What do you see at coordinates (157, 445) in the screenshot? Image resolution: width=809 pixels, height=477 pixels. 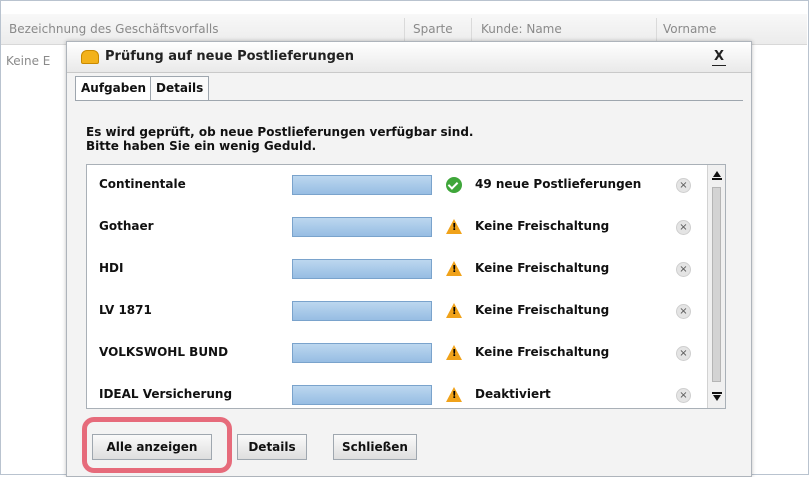 I see `highlight-marker` at bounding box center [157, 445].